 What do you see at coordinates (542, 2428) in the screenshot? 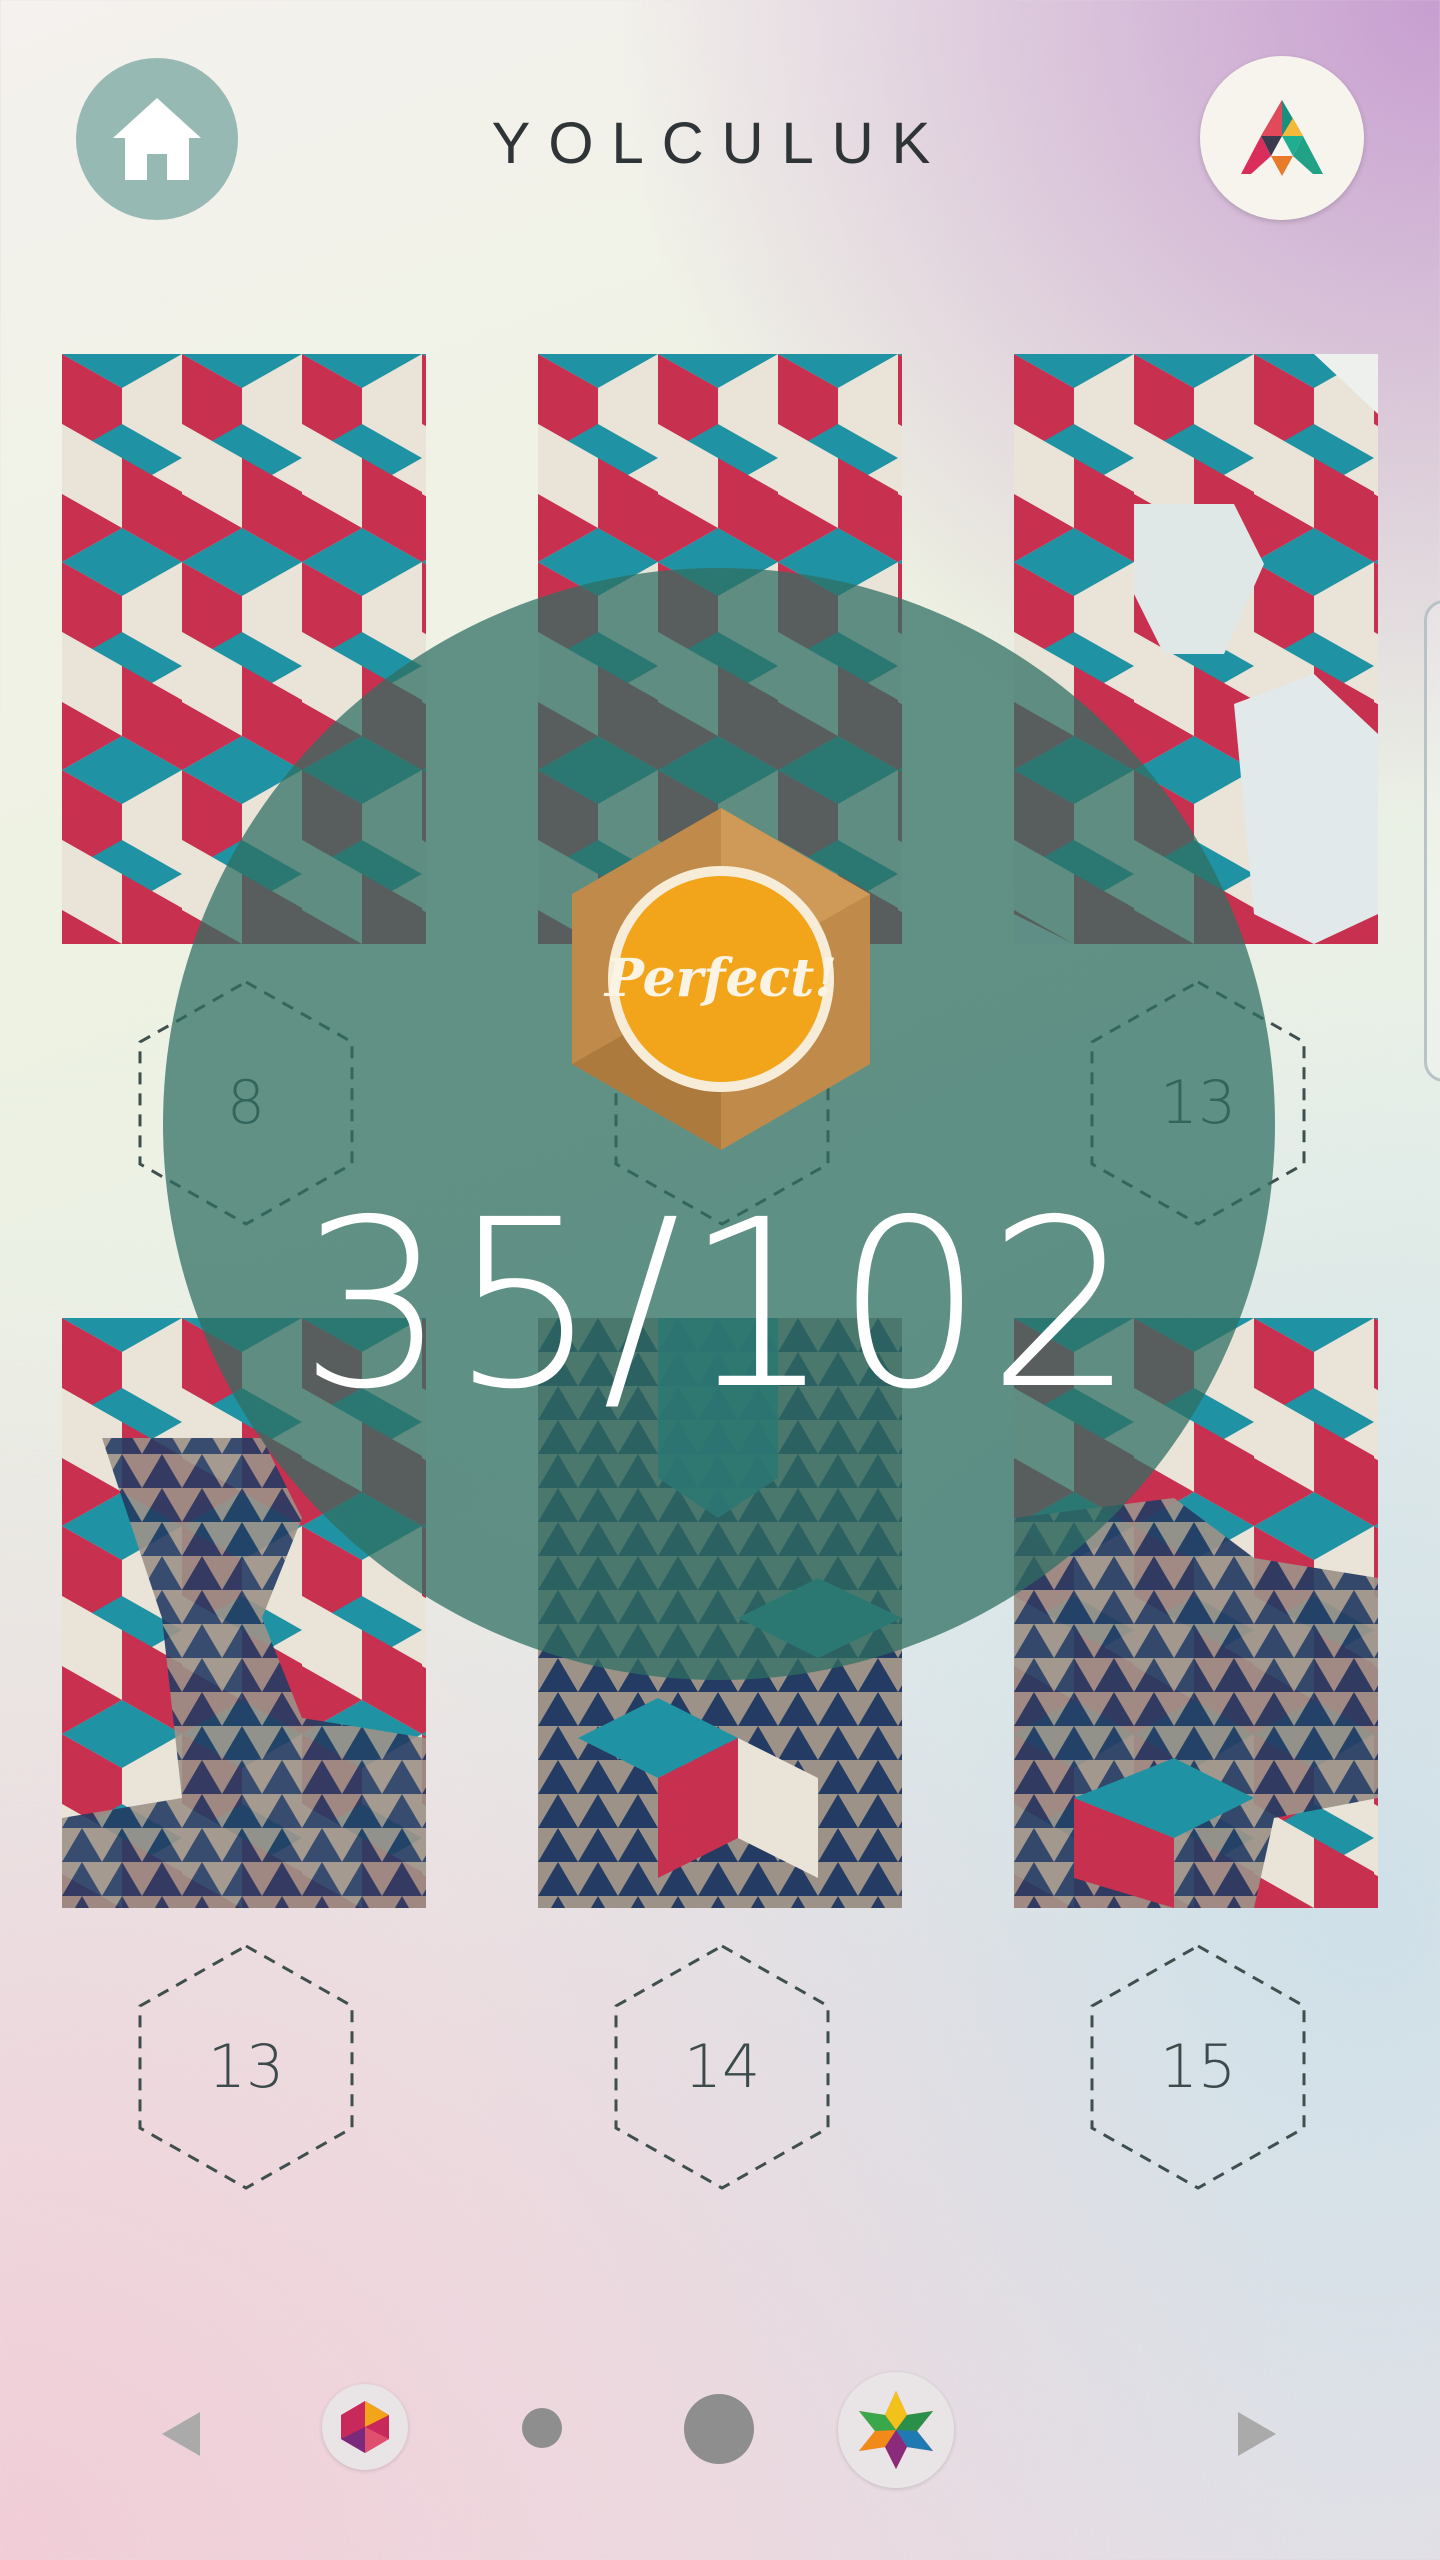
I see `page-dot` at bounding box center [542, 2428].